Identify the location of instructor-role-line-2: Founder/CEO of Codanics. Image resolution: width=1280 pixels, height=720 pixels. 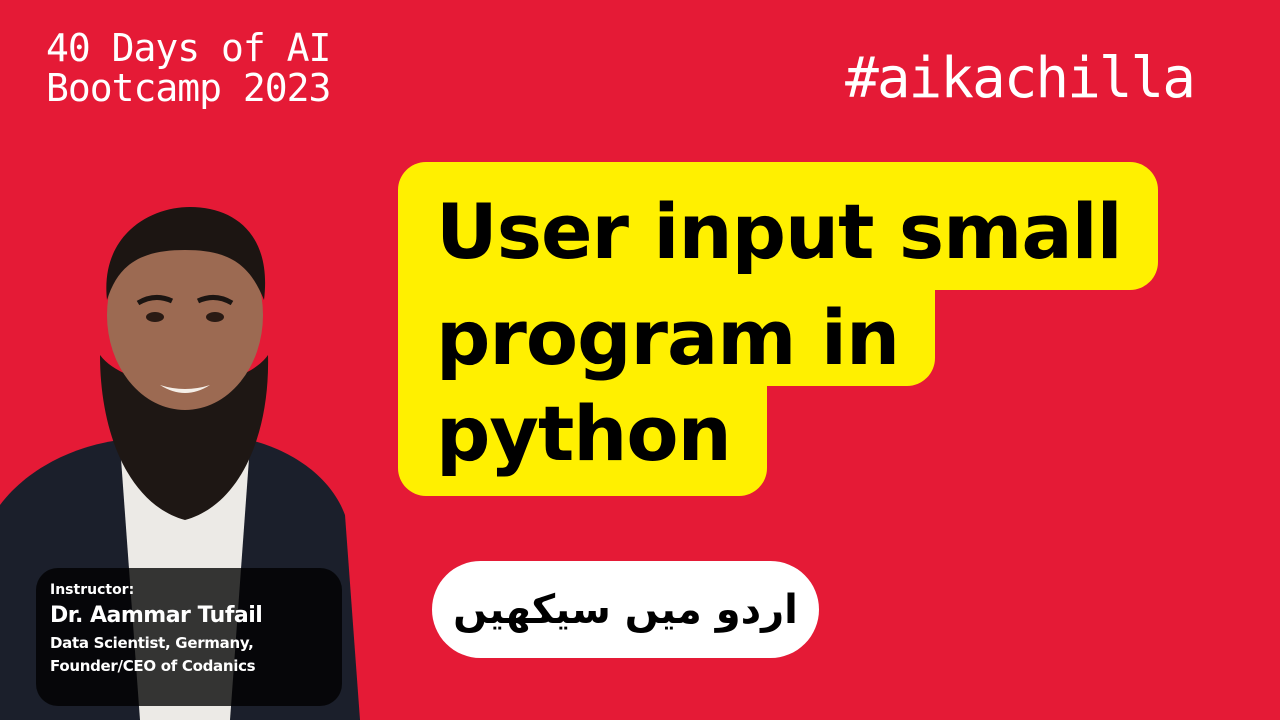
(153, 666).